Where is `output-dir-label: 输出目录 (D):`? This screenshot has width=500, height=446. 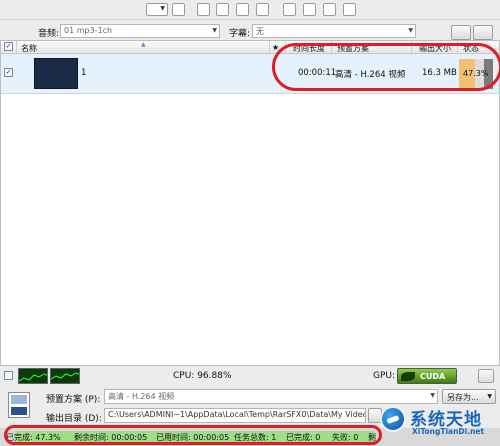
output-dir-label: 输出目录 (D): is located at coordinates (74, 419).